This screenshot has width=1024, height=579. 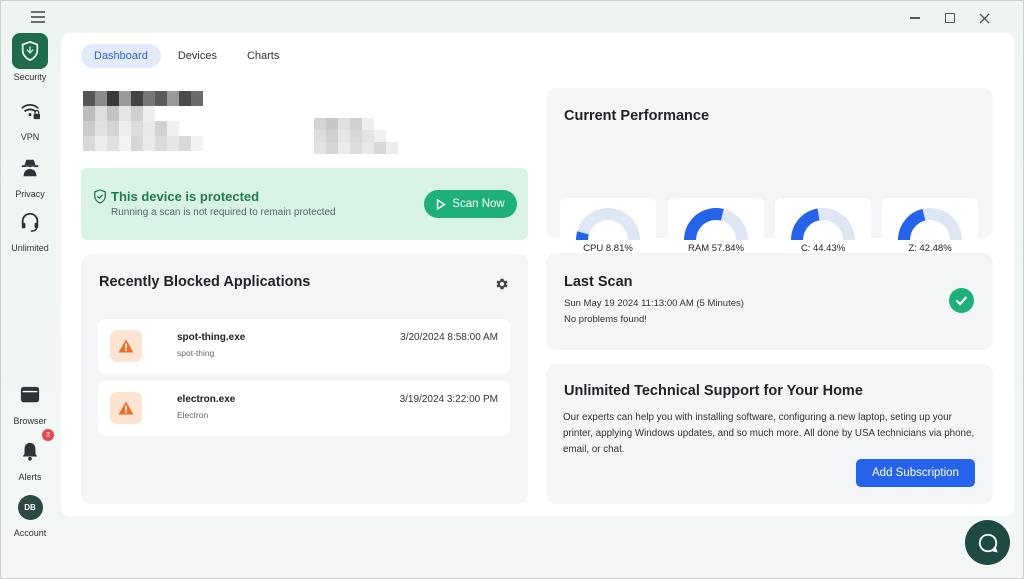 I want to click on check-icon, so click(x=961, y=300).